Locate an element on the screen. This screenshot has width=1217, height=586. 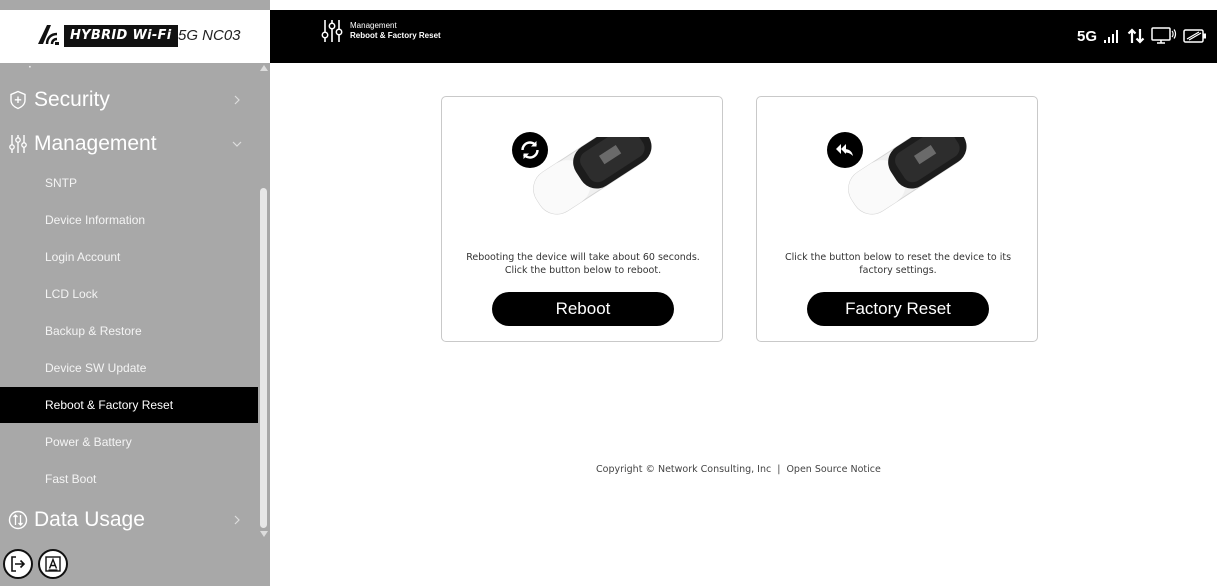
chevron-down-icon is located at coordinates (237, 144).